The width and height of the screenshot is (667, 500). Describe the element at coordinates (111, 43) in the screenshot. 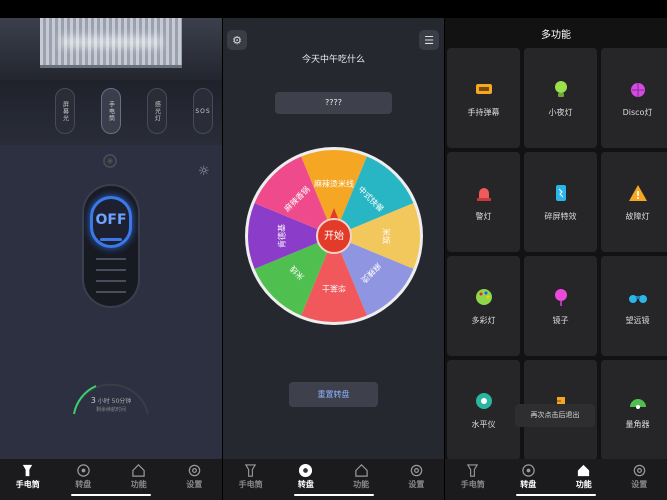

I see `flashlight-lens-glass` at that location.